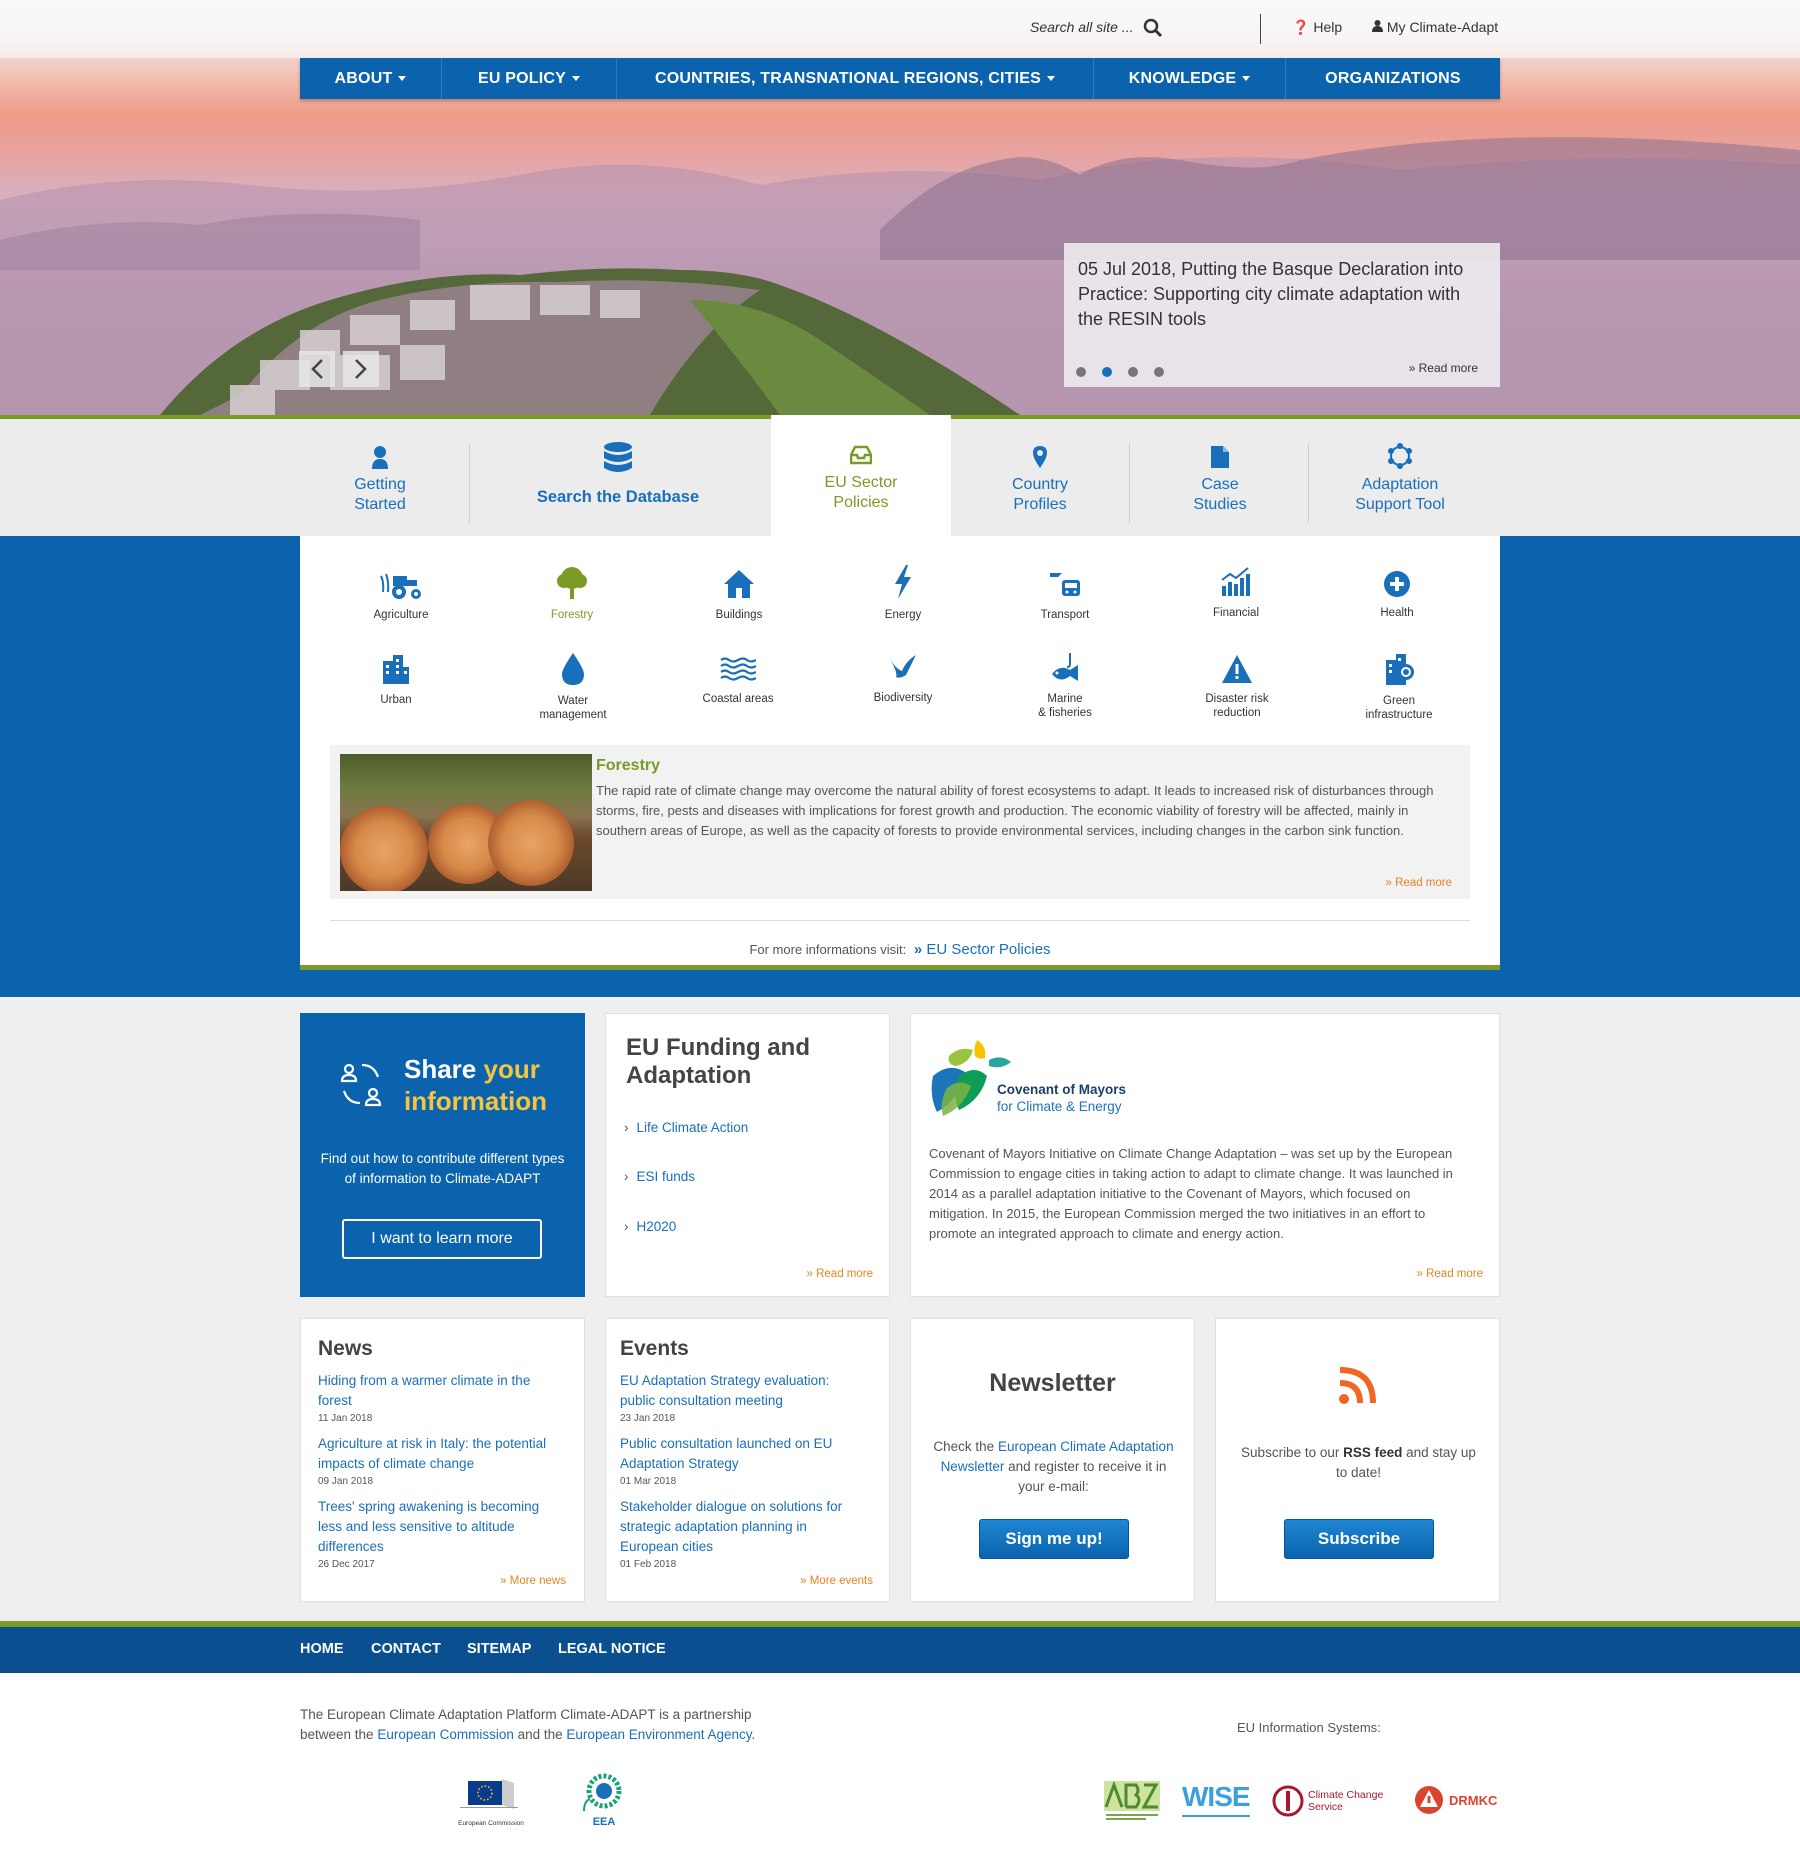 The width and height of the screenshot is (1800, 1864). I want to click on cycle-icon, so click(1400, 456).